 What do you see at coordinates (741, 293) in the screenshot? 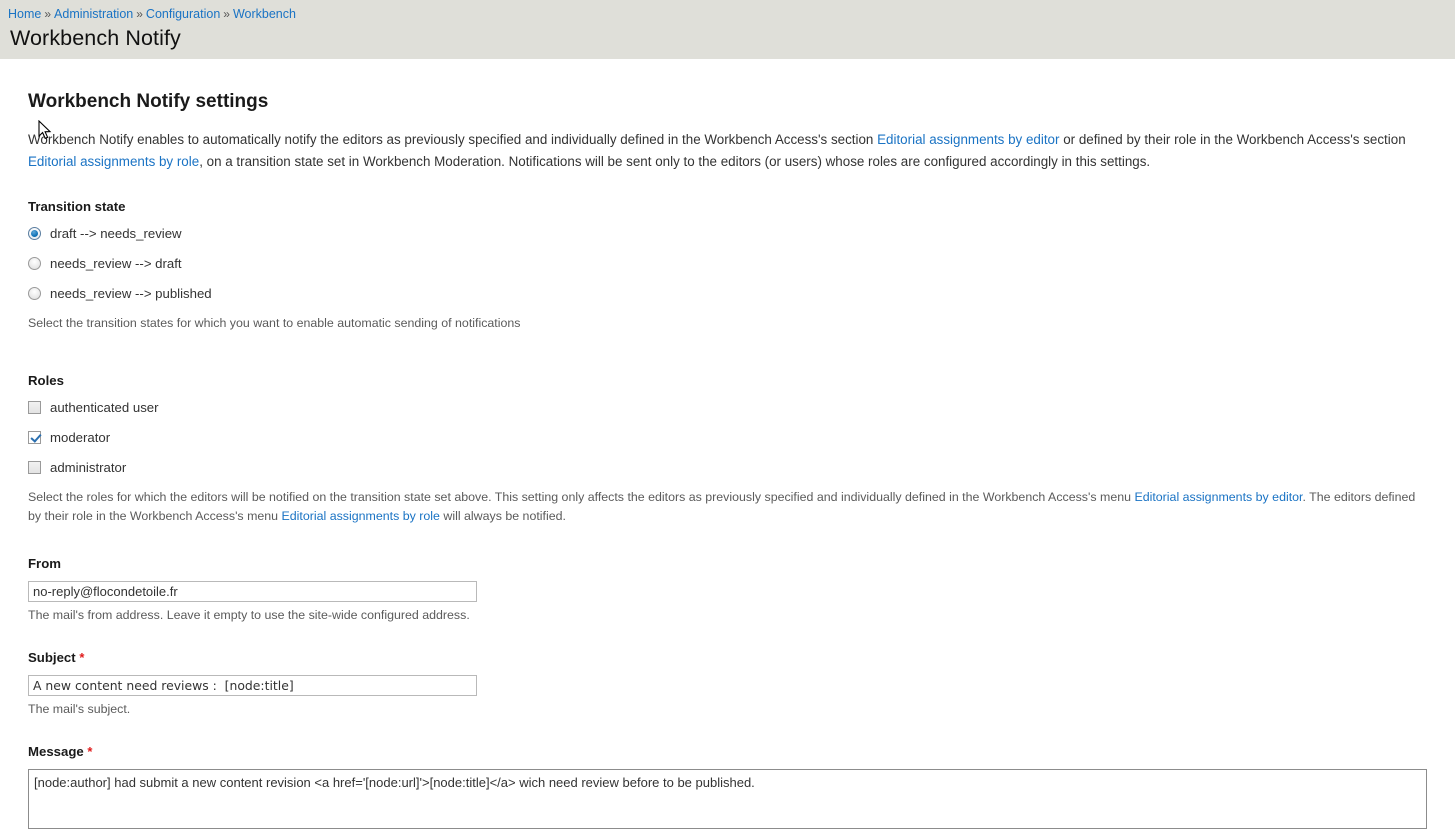
I see `radio-option-needs-review-to-published: needs_review --> published` at bounding box center [741, 293].